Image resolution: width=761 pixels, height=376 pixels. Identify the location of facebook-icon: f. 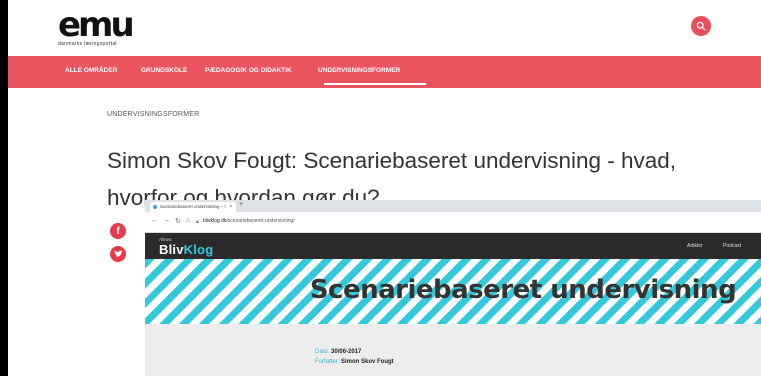
(118, 231).